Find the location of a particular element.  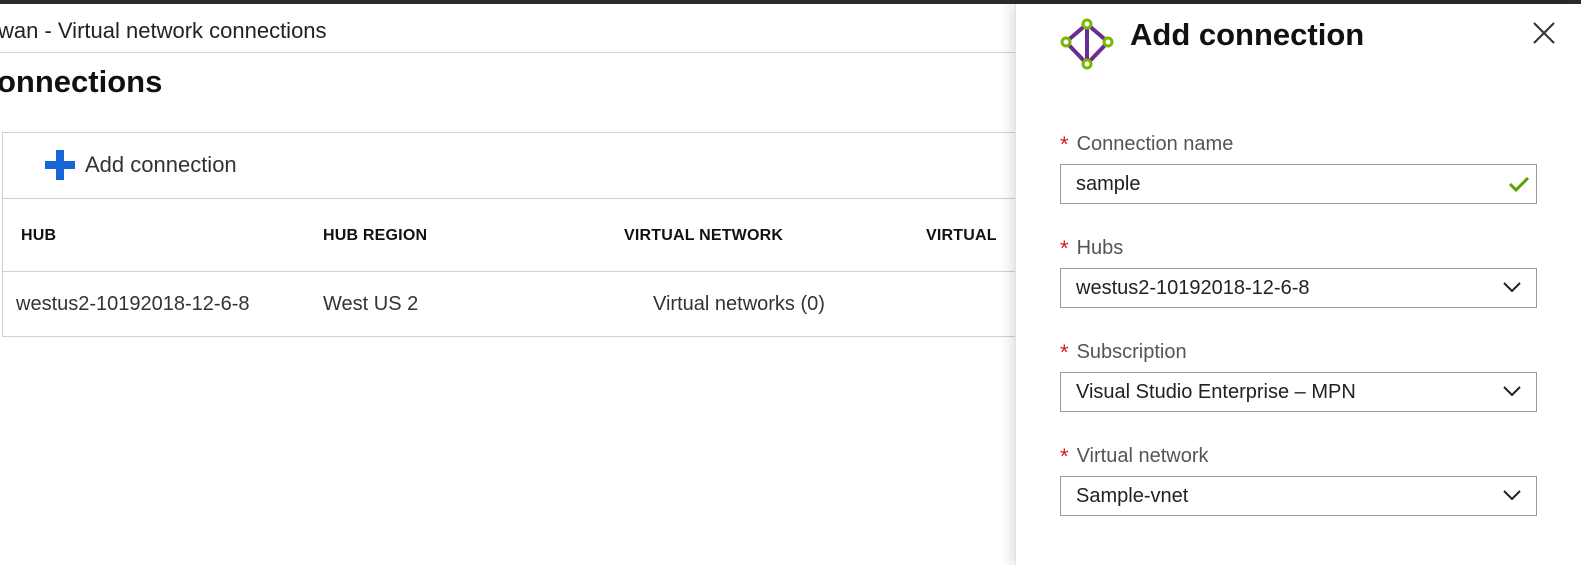

table-header: HUB HUB REGION VIRTUAL NETWORK VIRTUAL is located at coordinates (509, 235).